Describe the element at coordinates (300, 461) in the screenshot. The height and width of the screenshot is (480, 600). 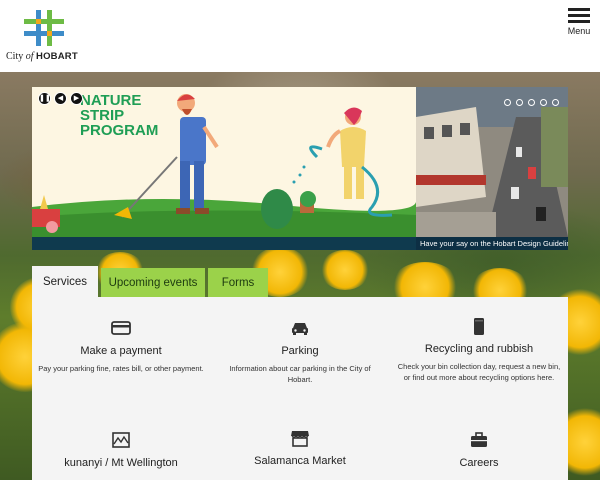
I see `service-title: Salamanca Market` at that location.